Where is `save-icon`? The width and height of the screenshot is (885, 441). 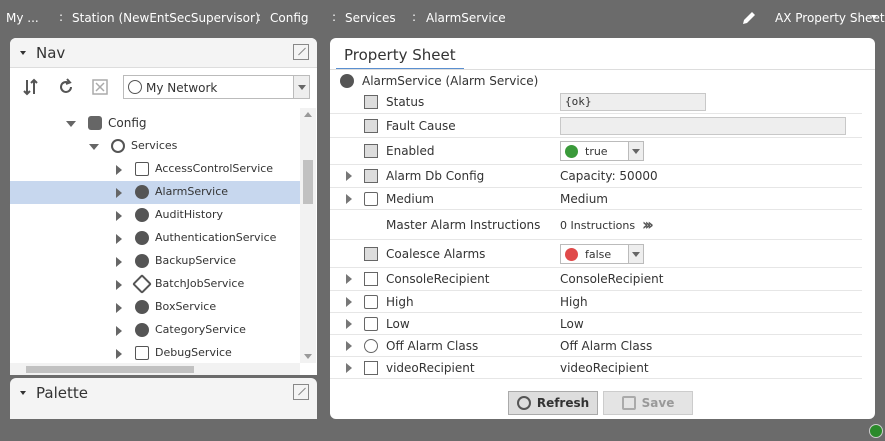
save-icon is located at coordinates (628, 403).